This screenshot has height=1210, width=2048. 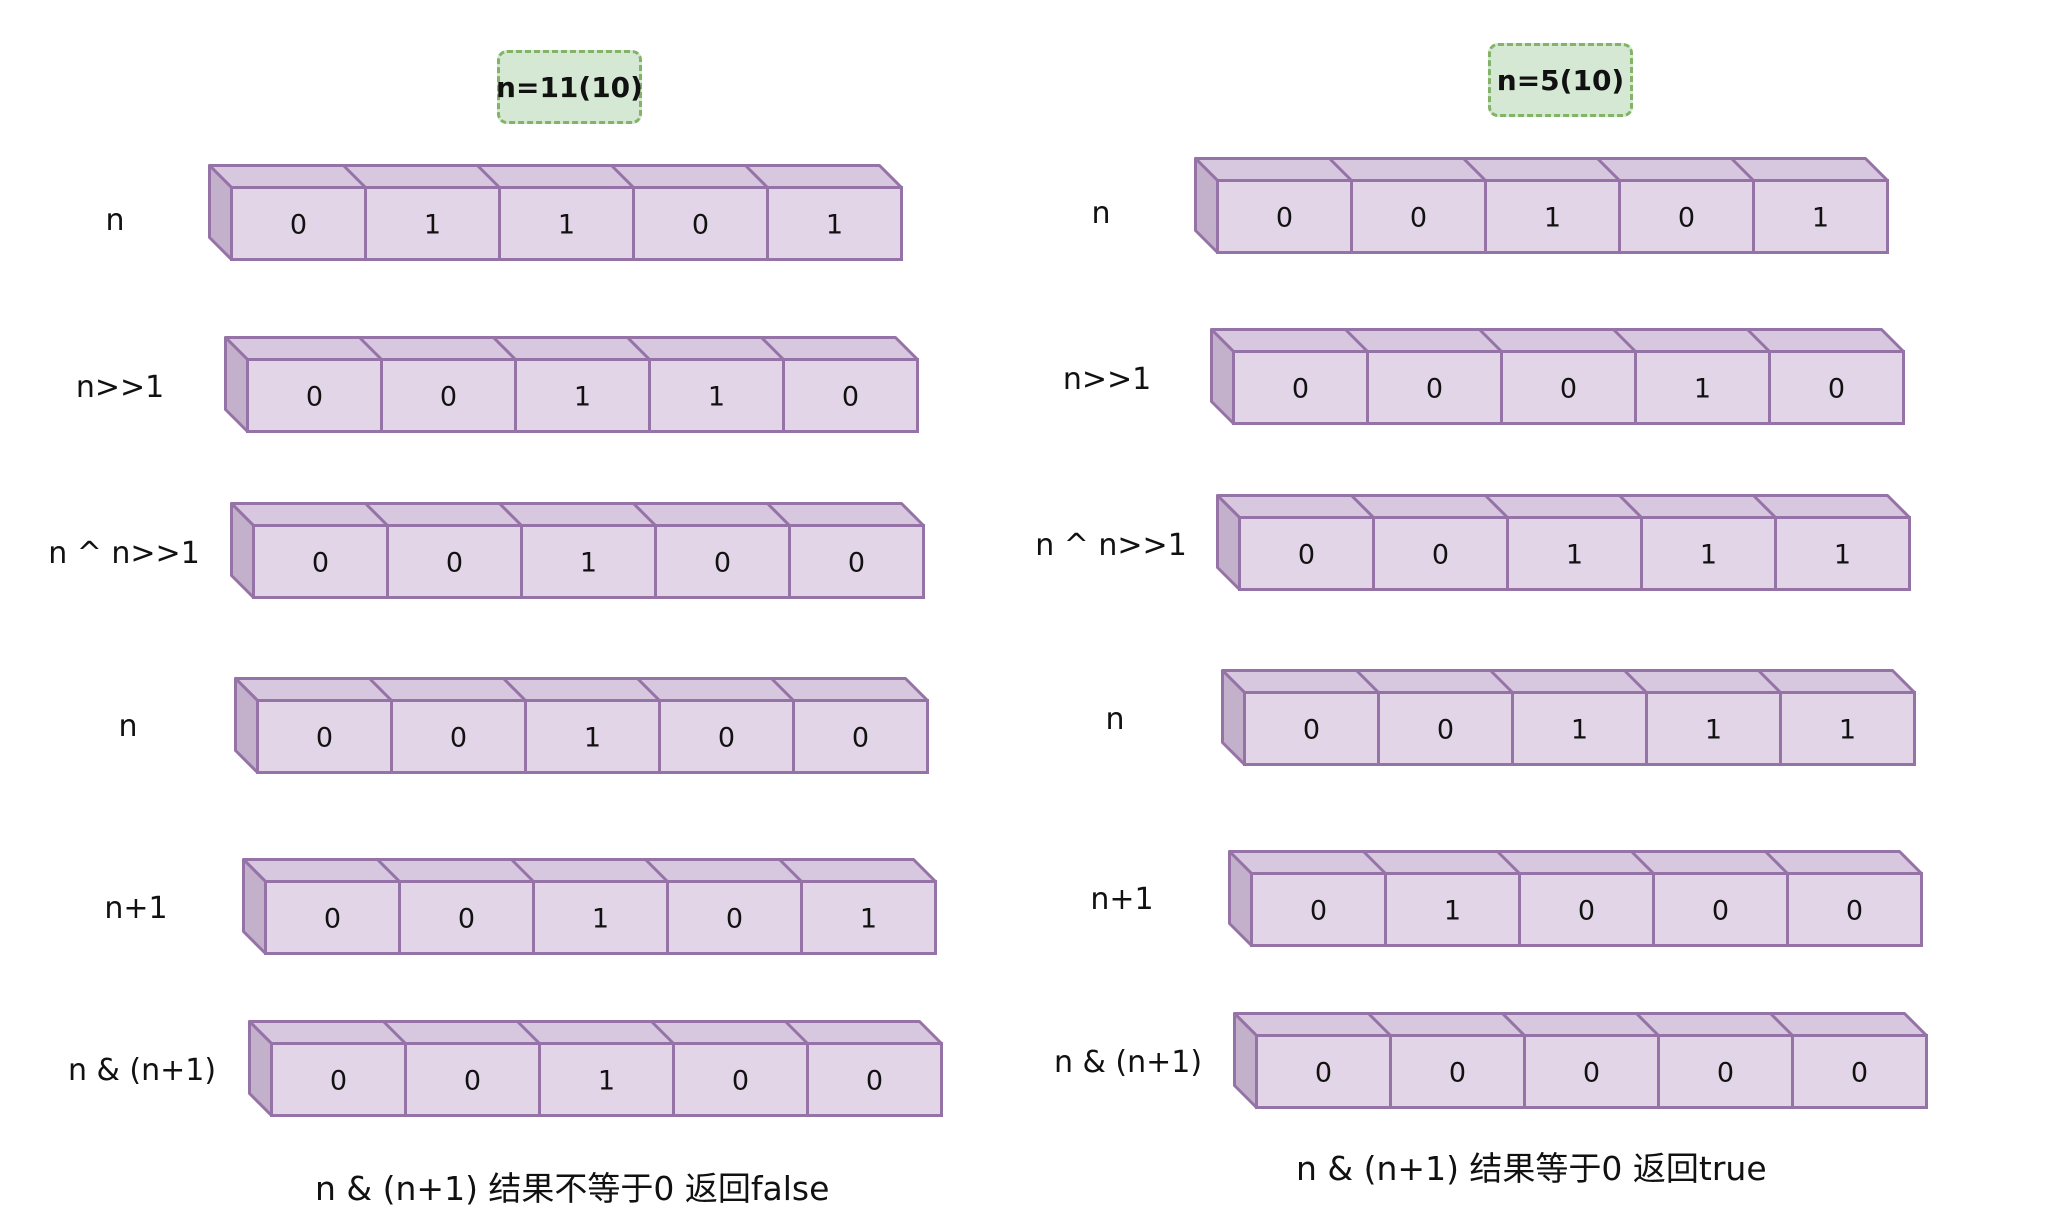 What do you see at coordinates (1557, 376) in the screenshot?
I see `bit-array: 0 0 0 1 0` at bounding box center [1557, 376].